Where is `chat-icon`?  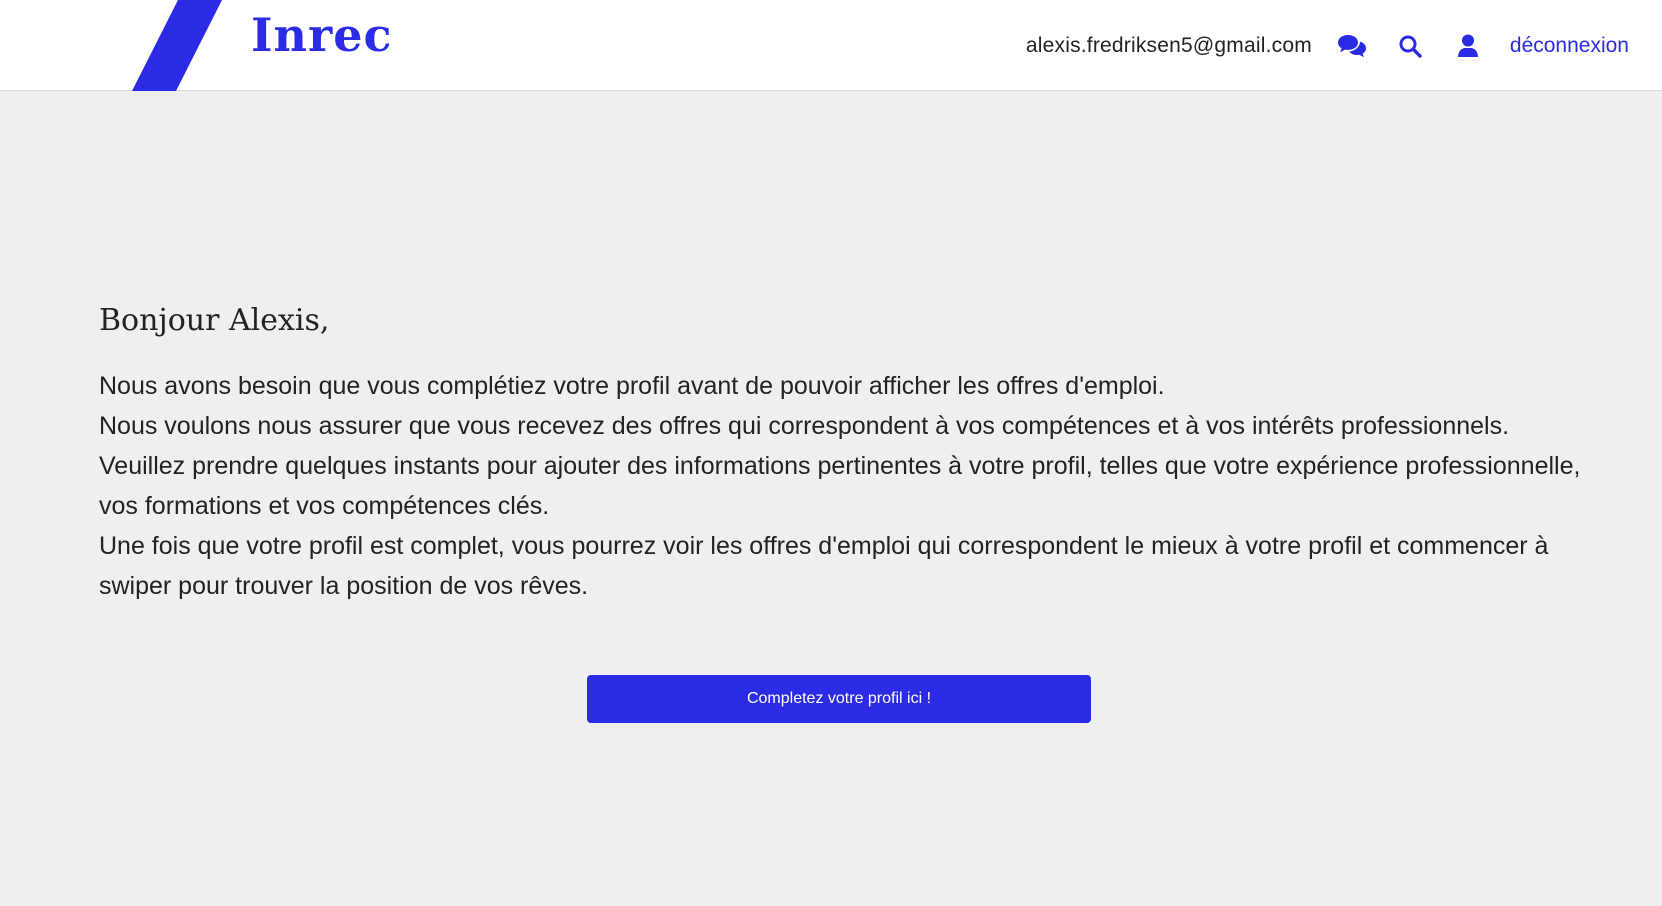 chat-icon is located at coordinates (1352, 46).